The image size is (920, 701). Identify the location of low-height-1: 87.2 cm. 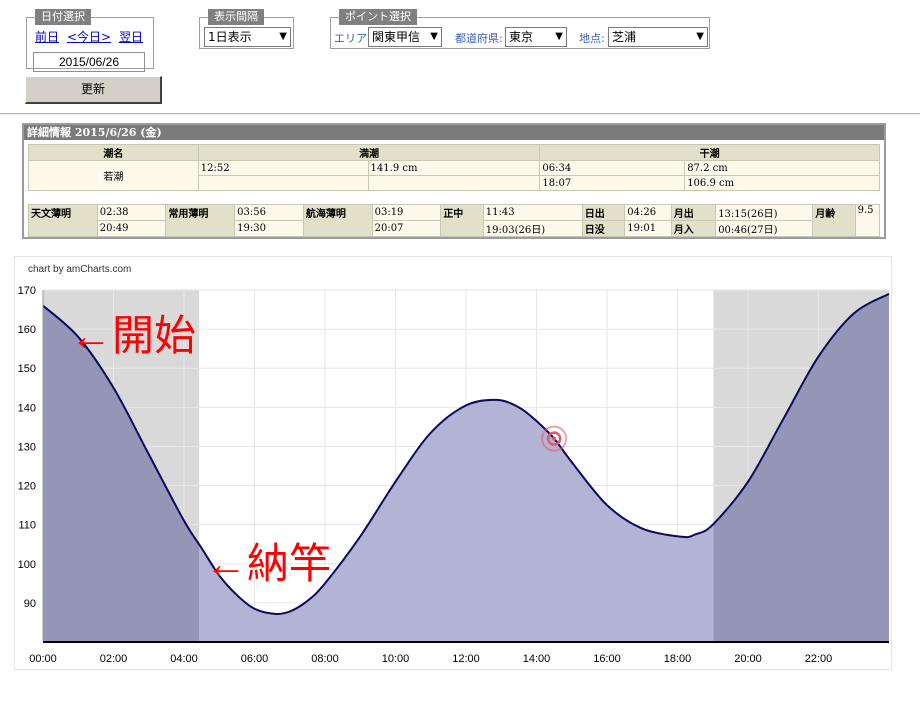
(782, 168).